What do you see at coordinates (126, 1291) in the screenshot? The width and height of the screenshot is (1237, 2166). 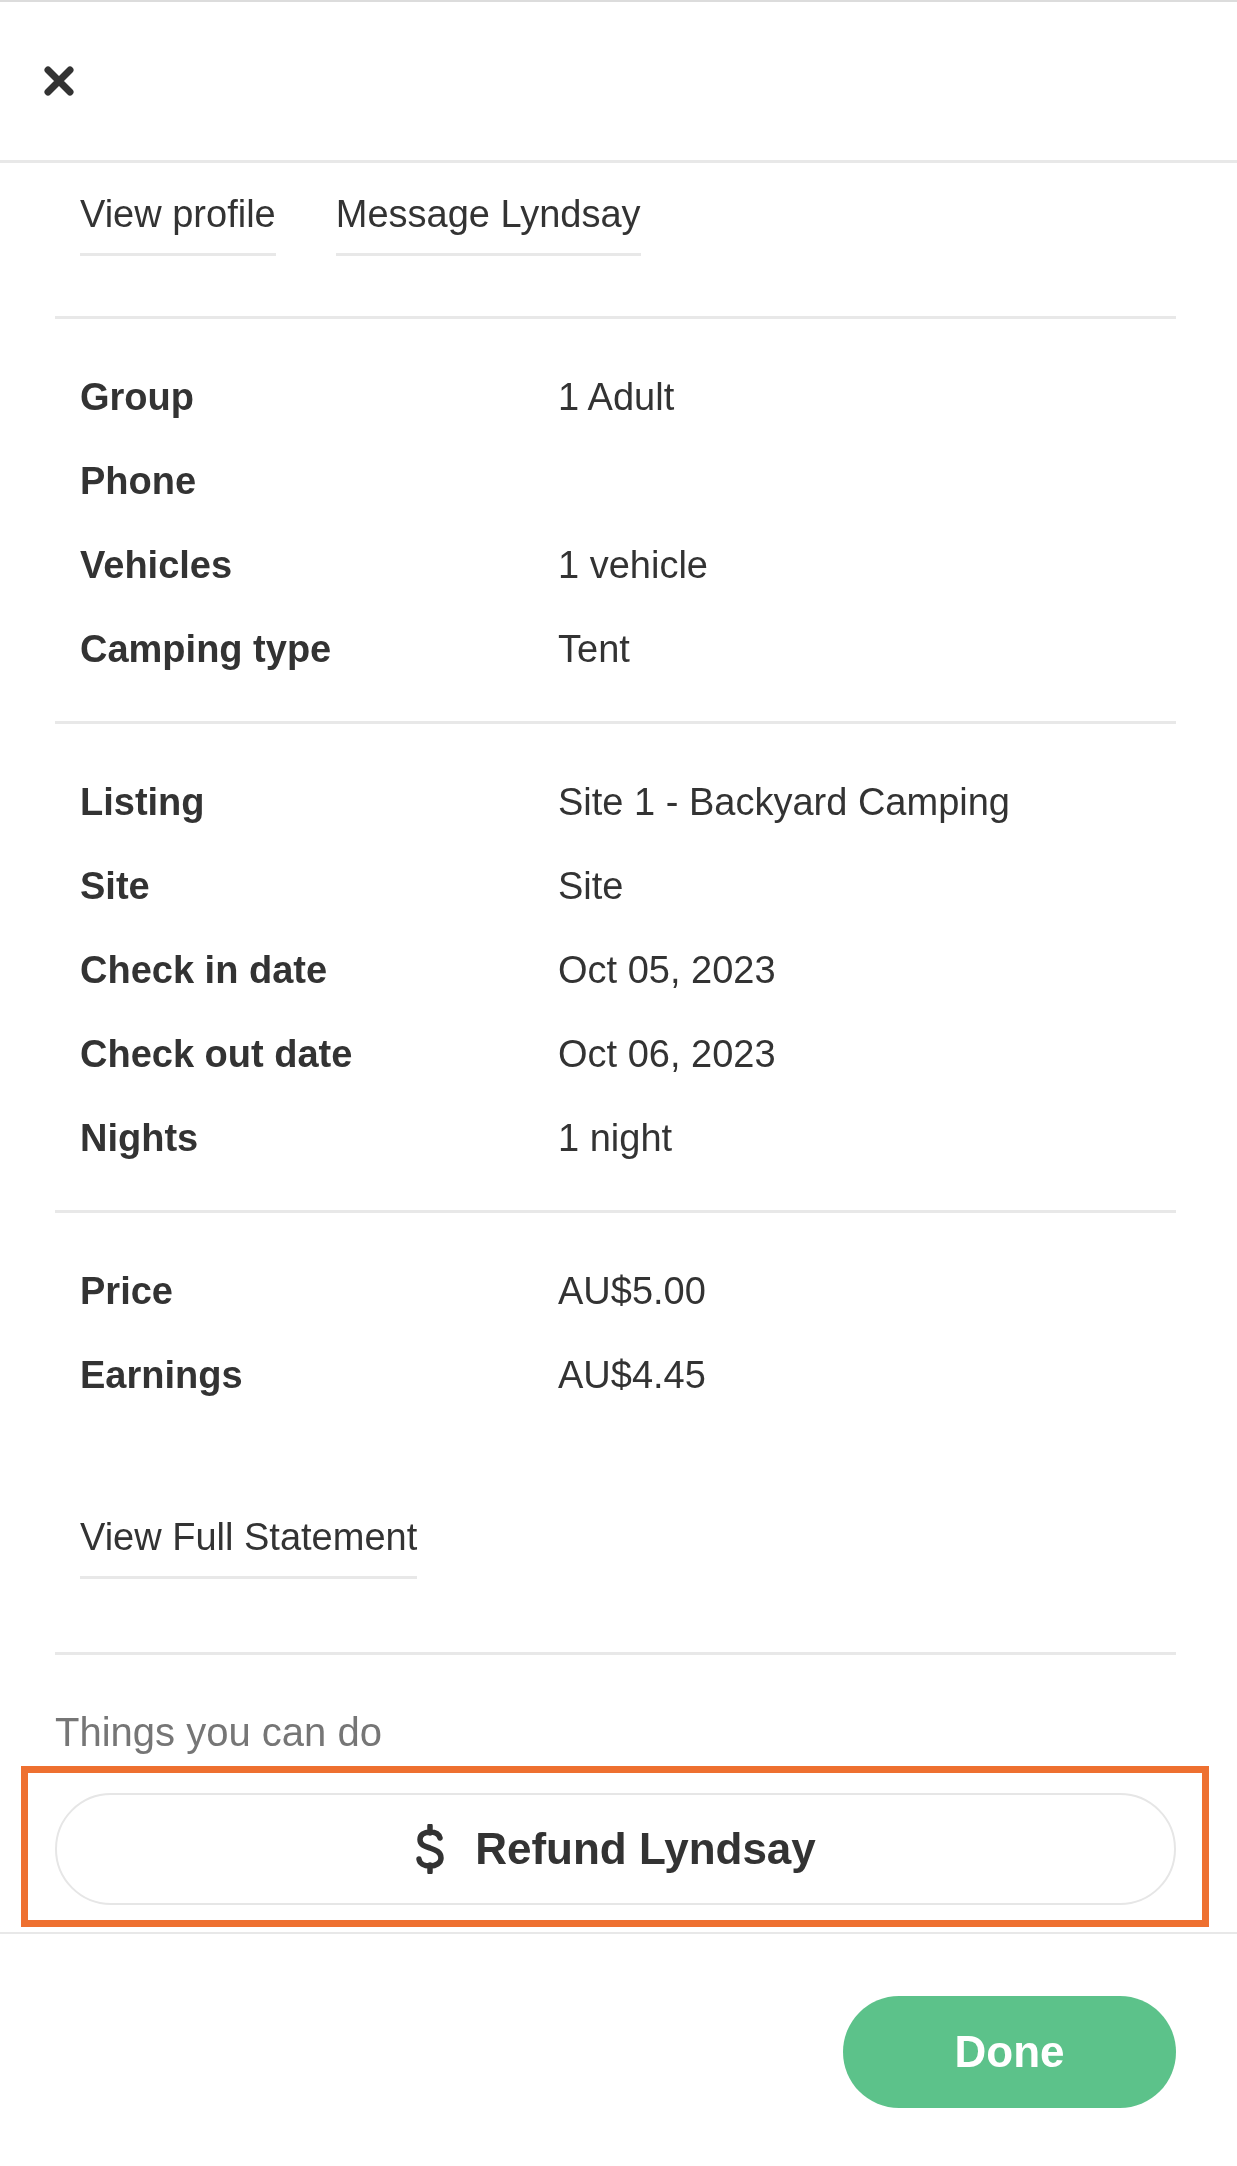 I see `field-label: Price` at bounding box center [126, 1291].